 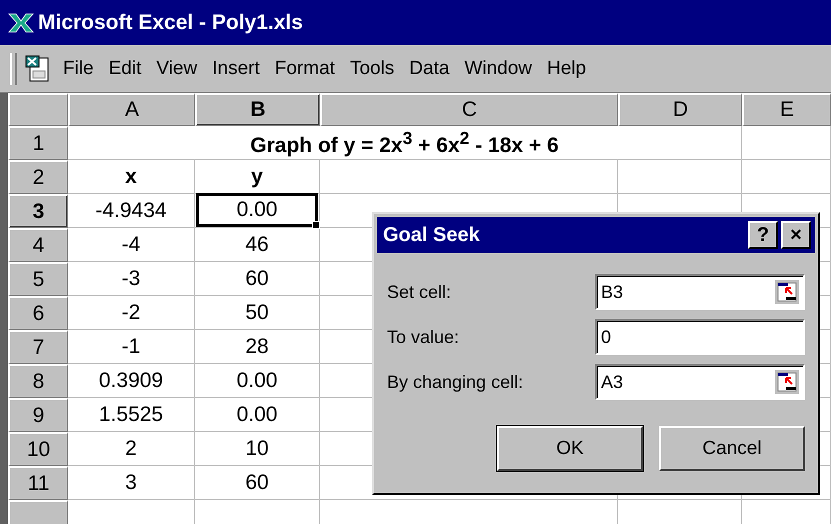 What do you see at coordinates (498, 69) in the screenshot?
I see `menu-item: Window` at bounding box center [498, 69].